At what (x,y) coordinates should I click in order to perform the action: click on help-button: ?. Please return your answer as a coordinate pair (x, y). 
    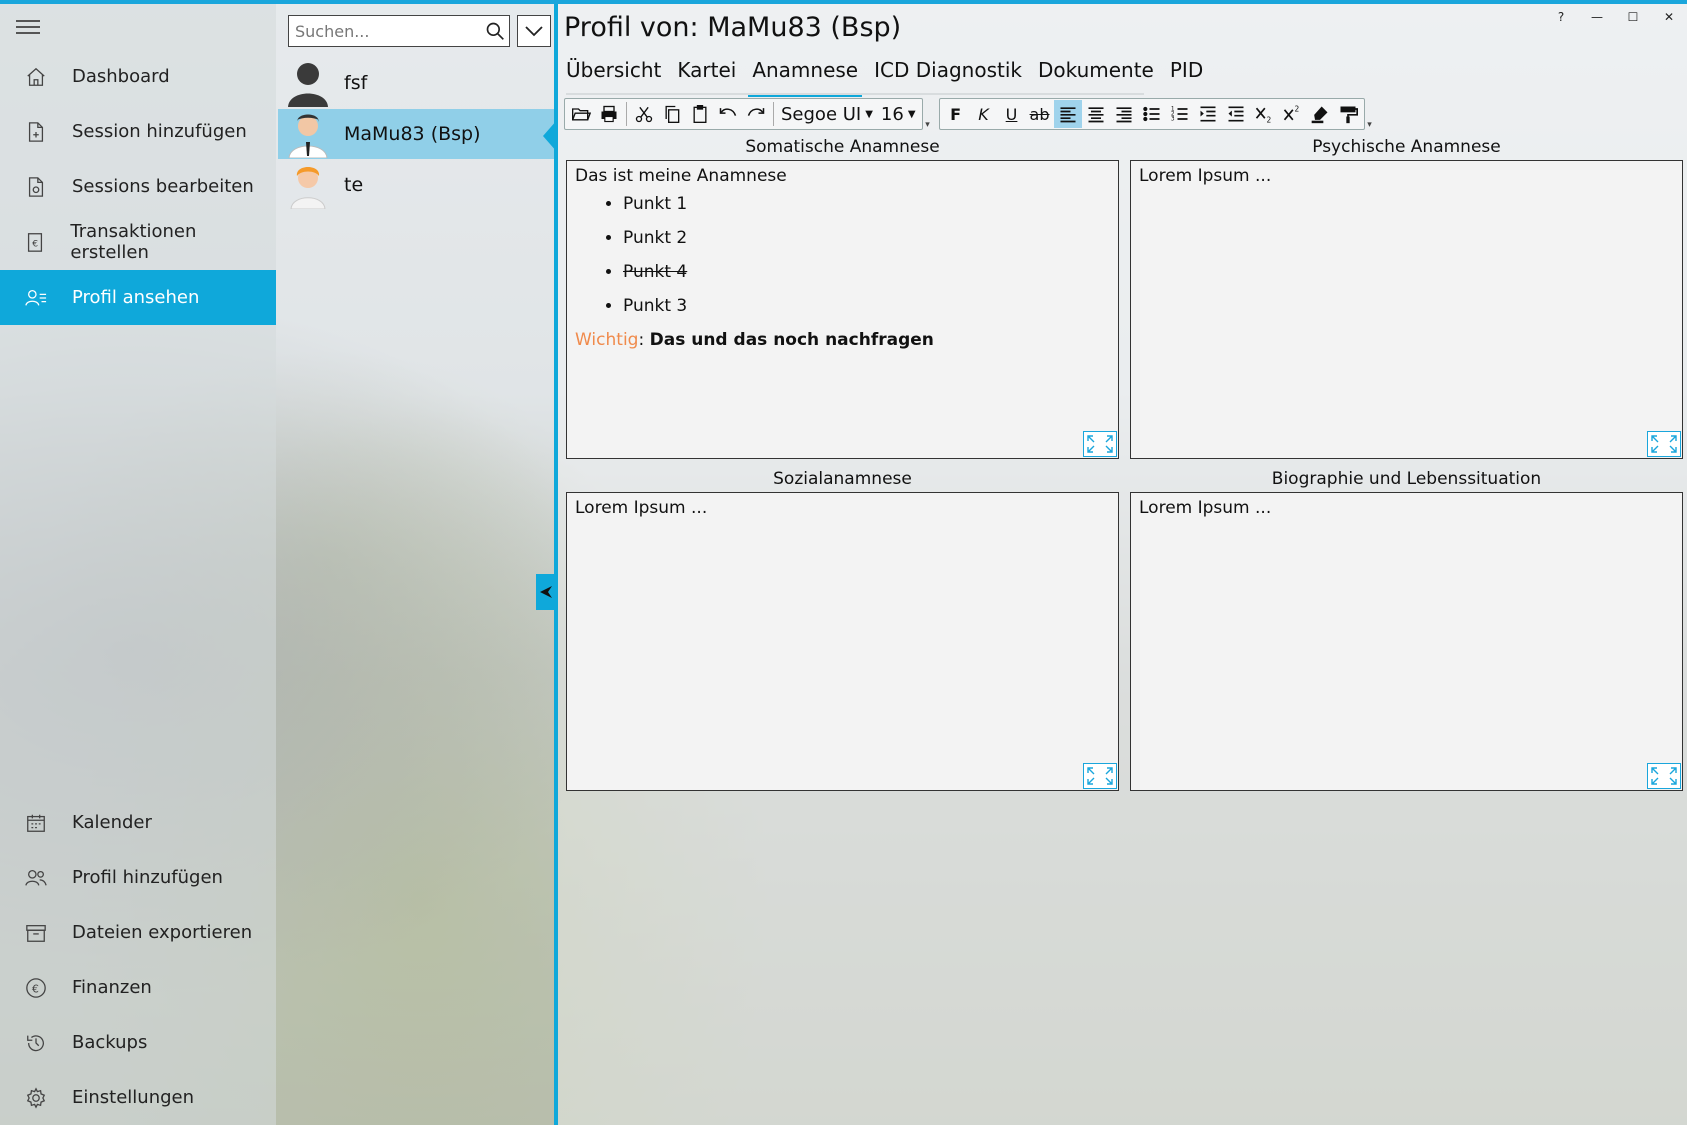
    Looking at the image, I should click on (1561, 17).